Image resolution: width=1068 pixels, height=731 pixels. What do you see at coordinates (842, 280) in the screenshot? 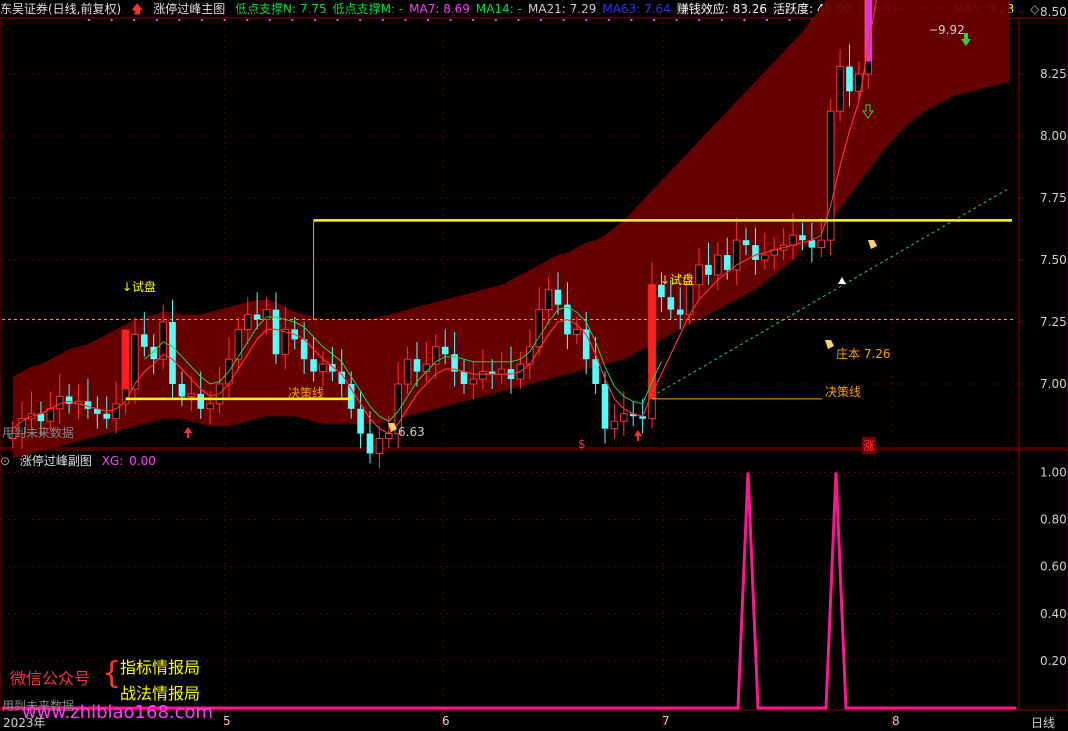
I see `triangle-up-icon` at bounding box center [842, 280].